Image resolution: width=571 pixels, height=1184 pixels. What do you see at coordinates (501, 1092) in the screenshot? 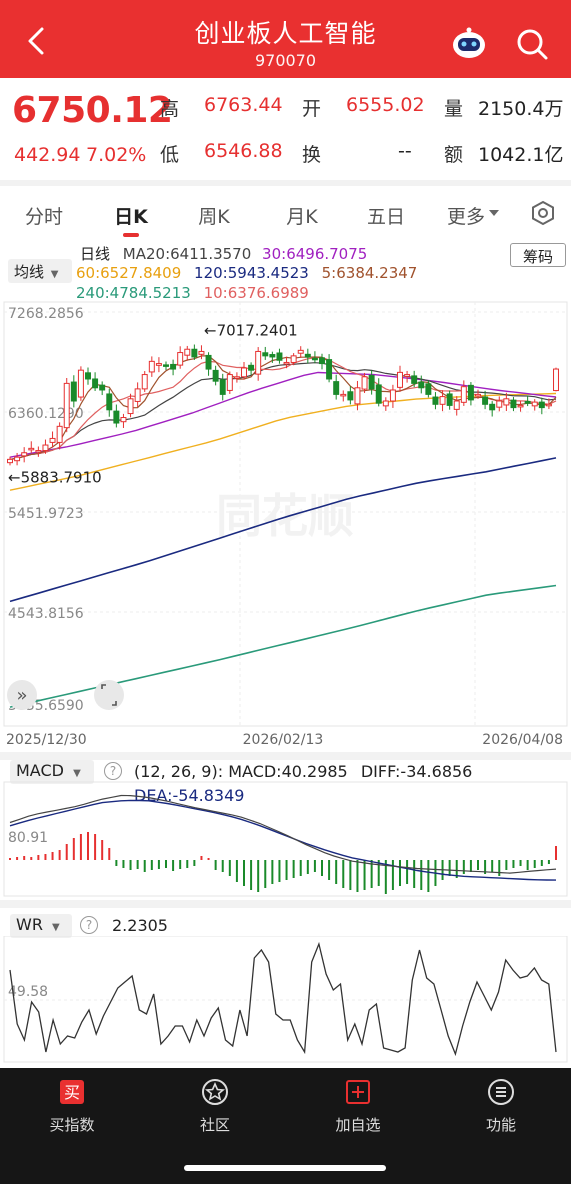
I see `menu-icon` at bounding box center [501, 1092].